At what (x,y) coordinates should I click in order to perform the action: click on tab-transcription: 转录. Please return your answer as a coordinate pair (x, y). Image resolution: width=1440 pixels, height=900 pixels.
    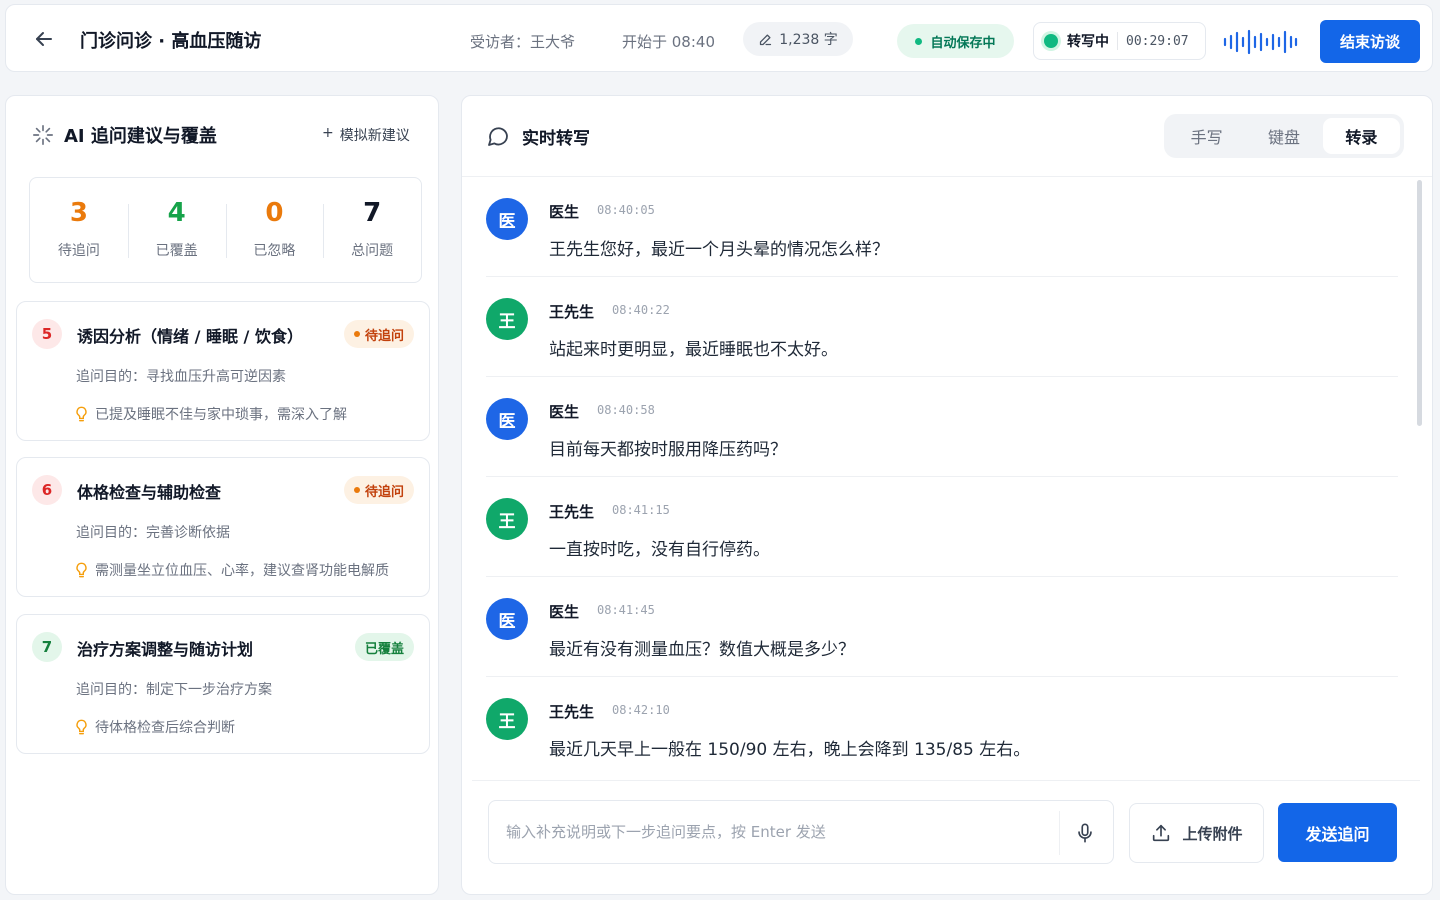
    Looking at the image, I should click on (1361, 136).